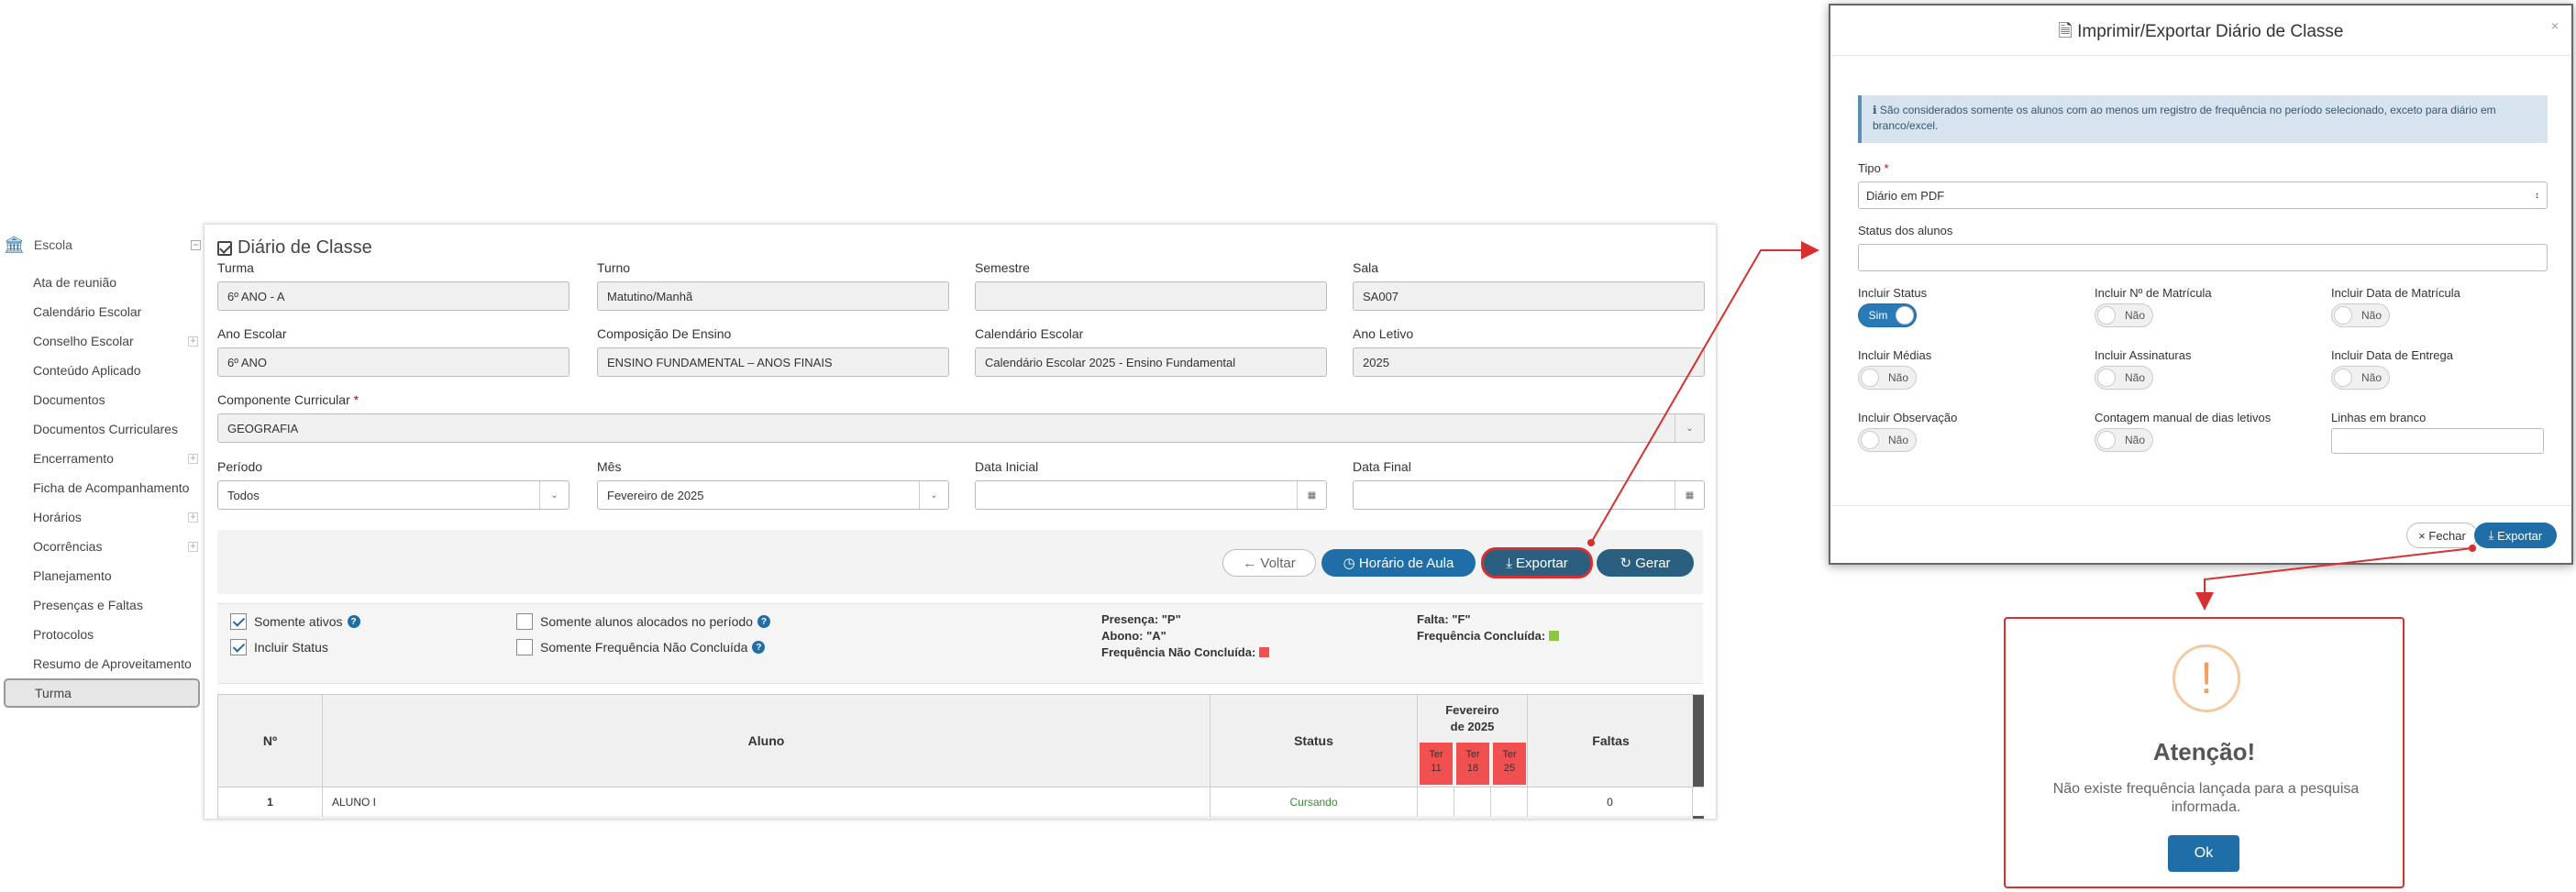 Image resolution: width=2576 pixels, height=892 pixels. What do you see at coordinates (115, 400) in the screenshot?
I see `sidebar-item-documentos: Documentos` at bounding box center [115, 400].